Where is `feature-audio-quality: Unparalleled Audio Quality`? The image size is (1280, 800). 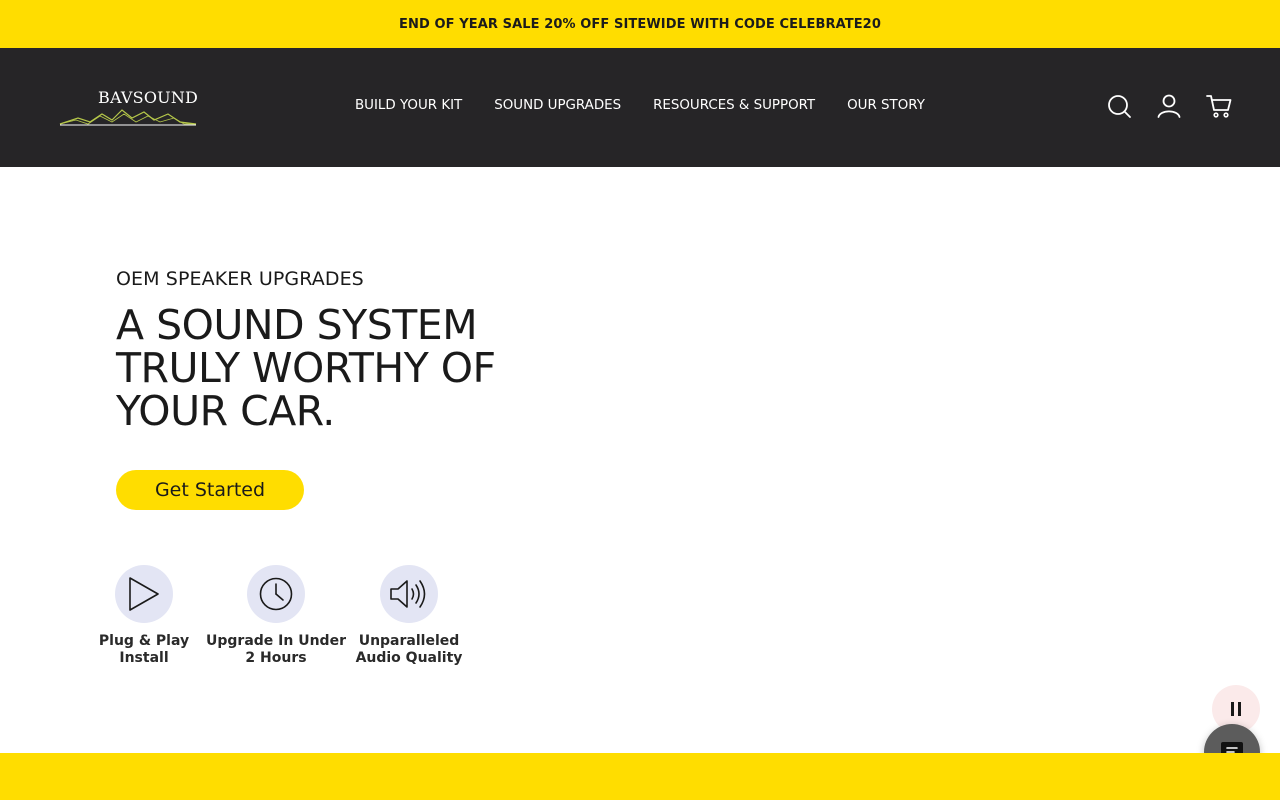 feature-audio-quality: Unparalleled Audio Quality is located at coordinates (409, 616).